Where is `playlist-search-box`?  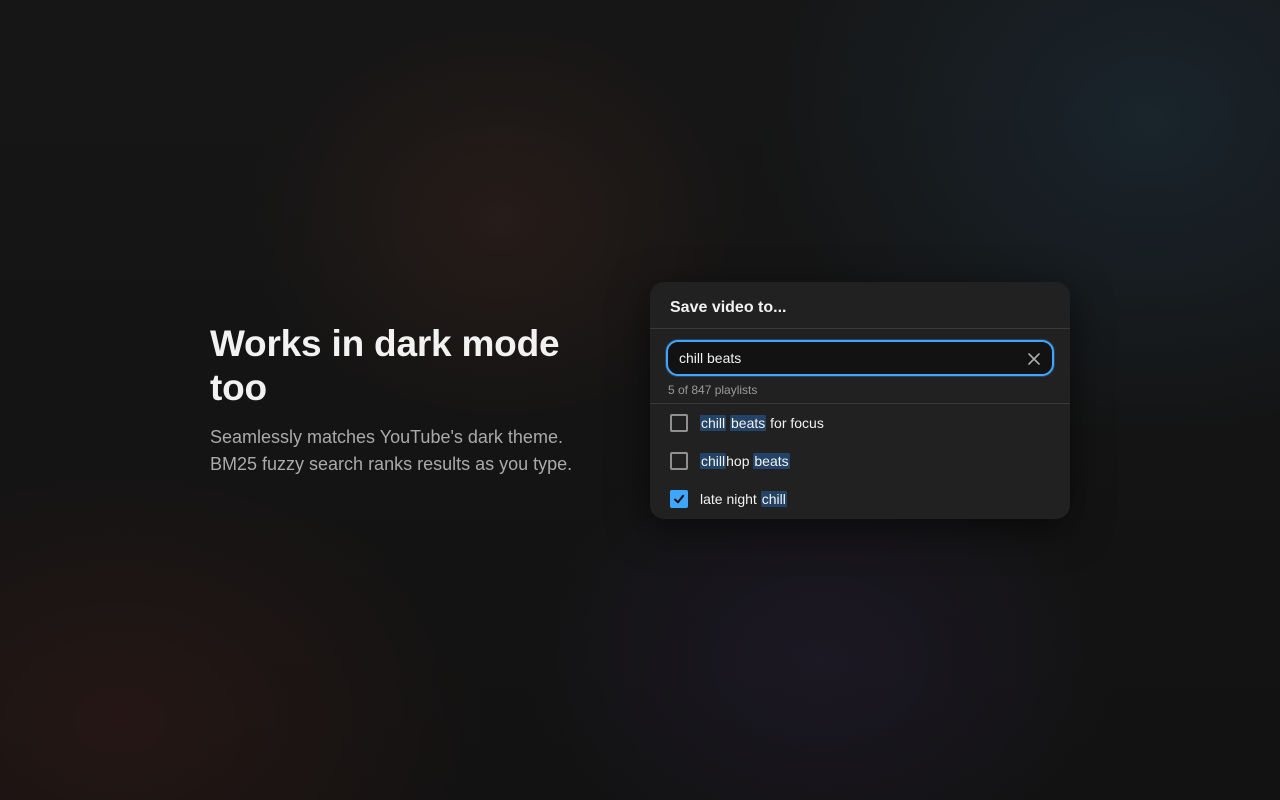 playlist-search-box is located at coordinates (860, 358).